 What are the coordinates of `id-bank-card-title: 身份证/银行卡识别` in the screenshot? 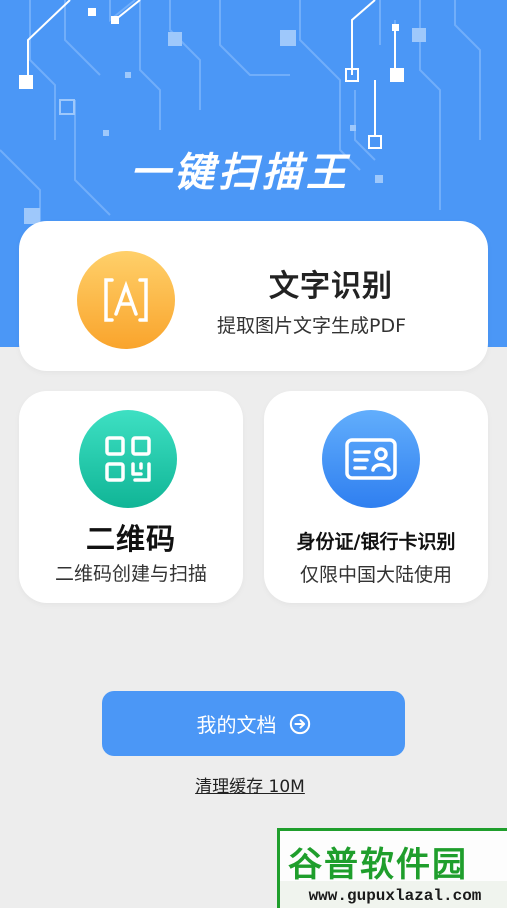 It's located at (376, 542).